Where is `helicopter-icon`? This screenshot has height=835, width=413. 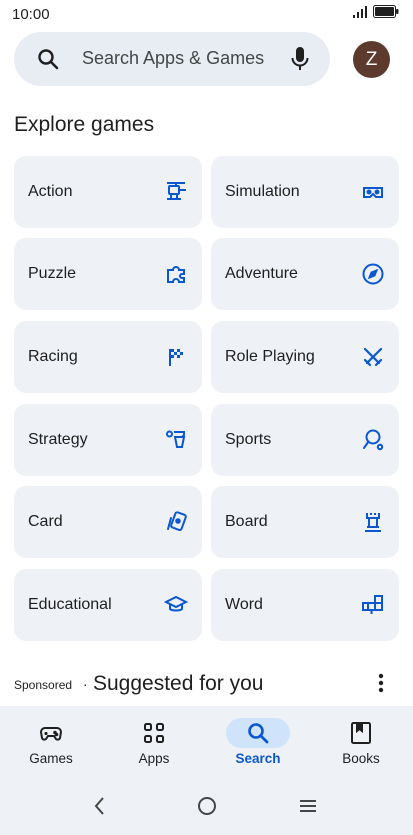 helicopter-icon is located at coordinates (176, 191).